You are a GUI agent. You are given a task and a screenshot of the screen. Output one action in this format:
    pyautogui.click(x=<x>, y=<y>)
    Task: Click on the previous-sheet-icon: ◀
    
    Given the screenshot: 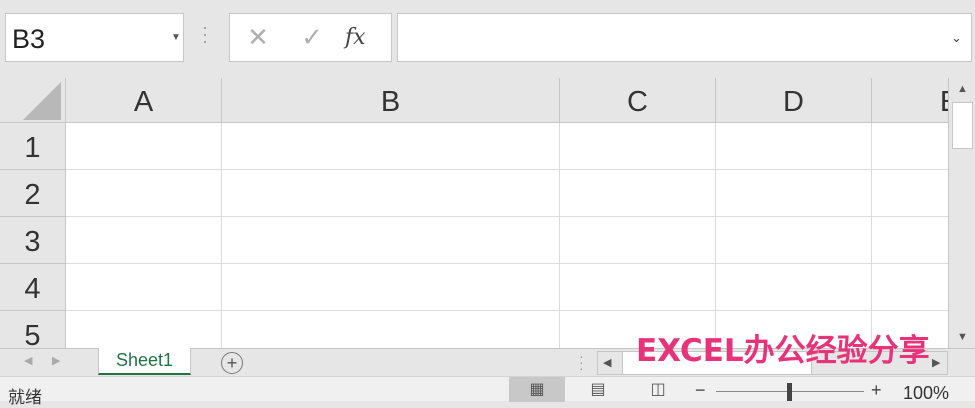 What is the action you would take?
    pyautogui.click(x=28, y=360)
    